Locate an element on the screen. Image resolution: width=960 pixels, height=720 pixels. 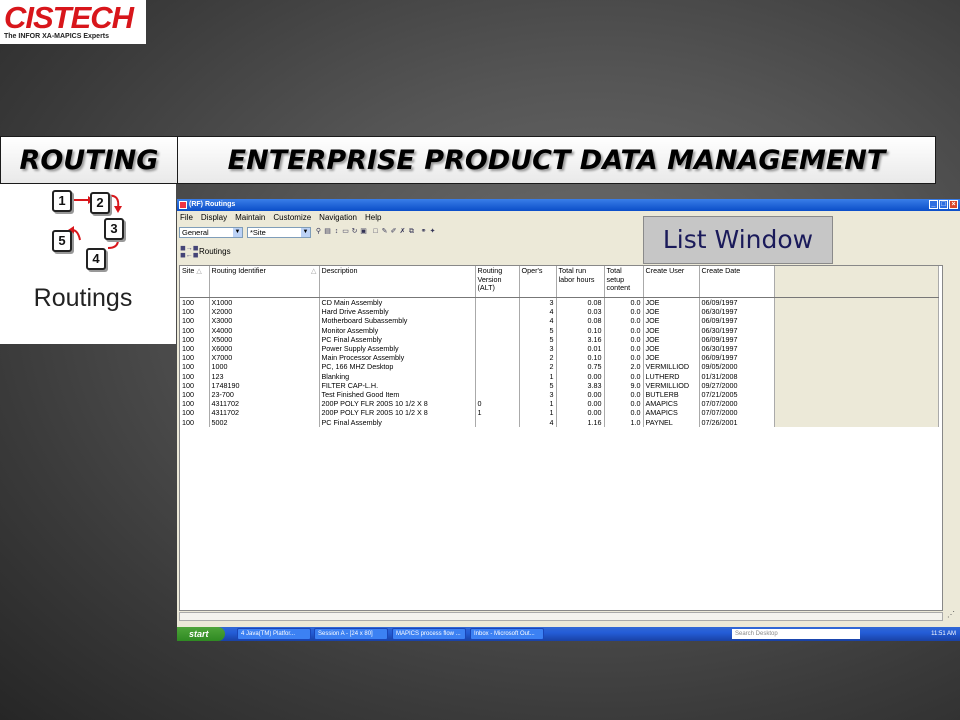
filter-icon: ▤ is located at coordinates (327, 232).